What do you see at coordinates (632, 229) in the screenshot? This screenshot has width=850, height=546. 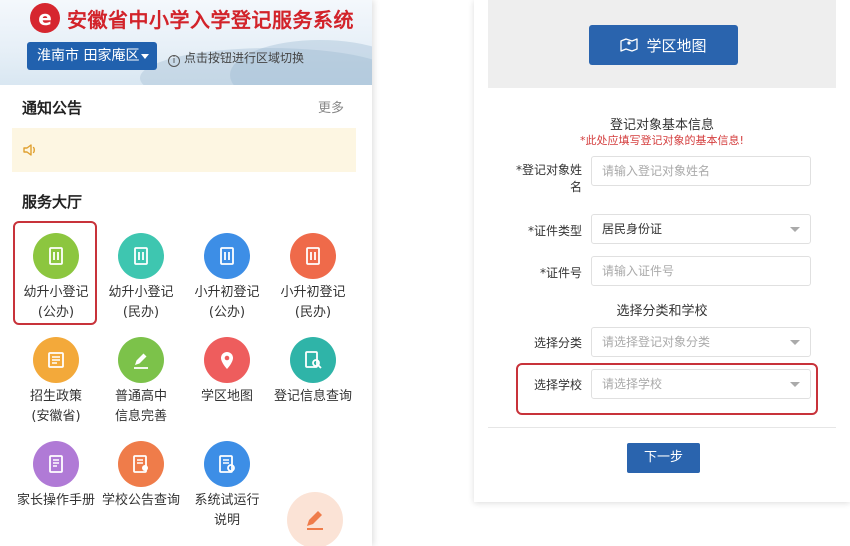 I see `id-type-value: 居民身份证` at bounding box center [632, 229].